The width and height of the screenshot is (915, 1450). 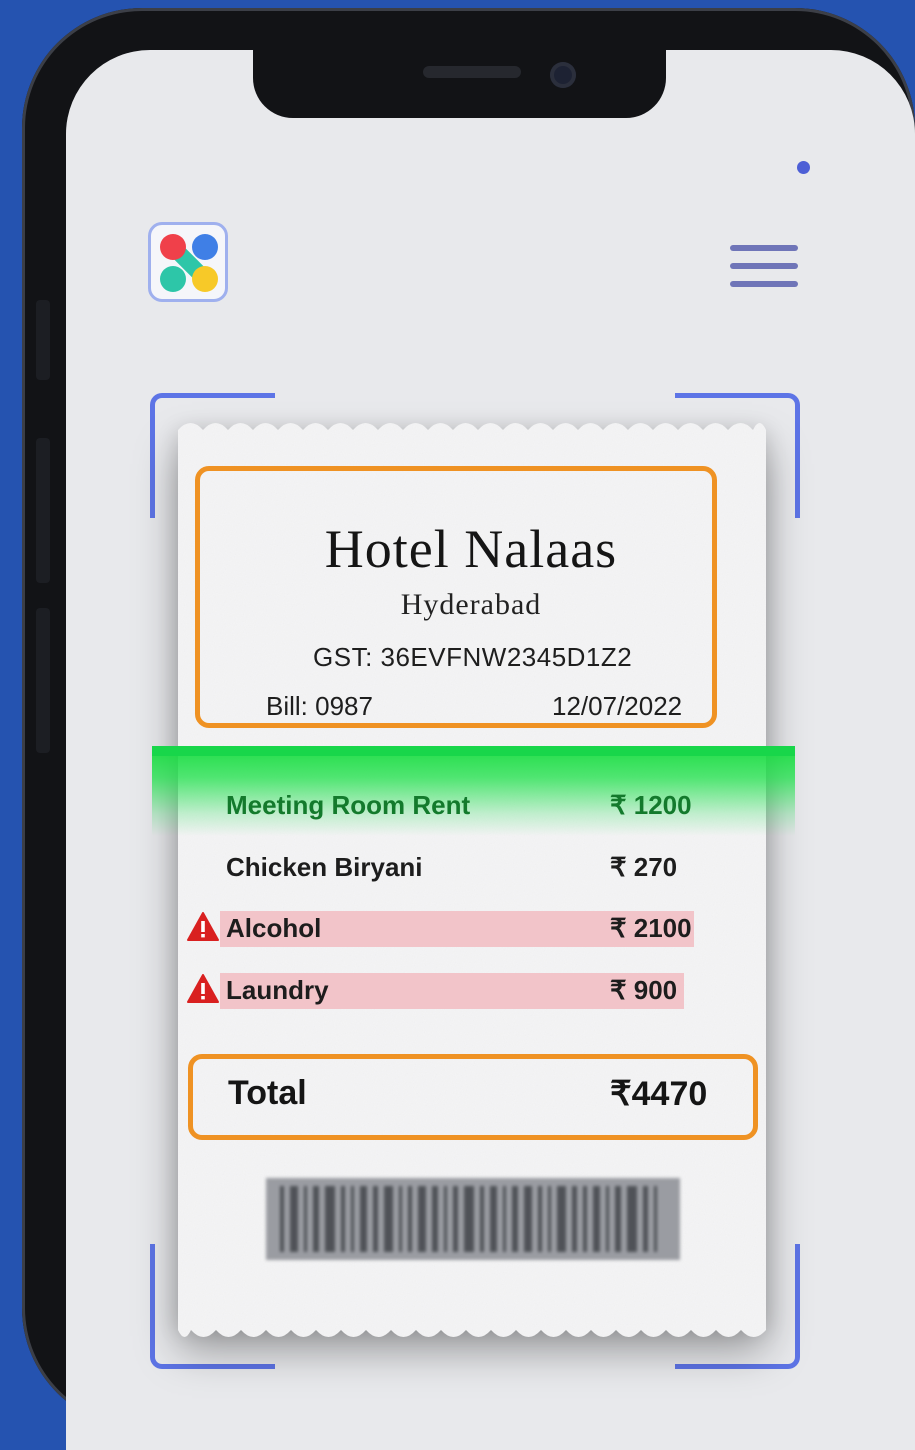 What do you see at coordinates (473, 751) in the screenshot?
I see `scan-line` at bounding box center [473, 751].